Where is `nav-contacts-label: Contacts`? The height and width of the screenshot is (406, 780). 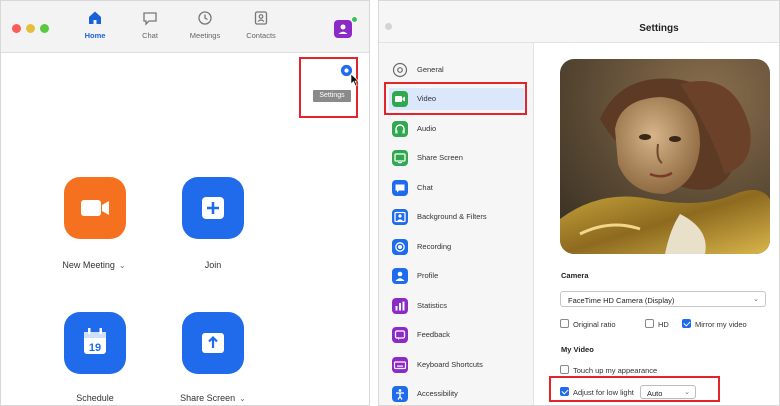
nav-contacts-label: Contacts is located at coordinates (261, 35).